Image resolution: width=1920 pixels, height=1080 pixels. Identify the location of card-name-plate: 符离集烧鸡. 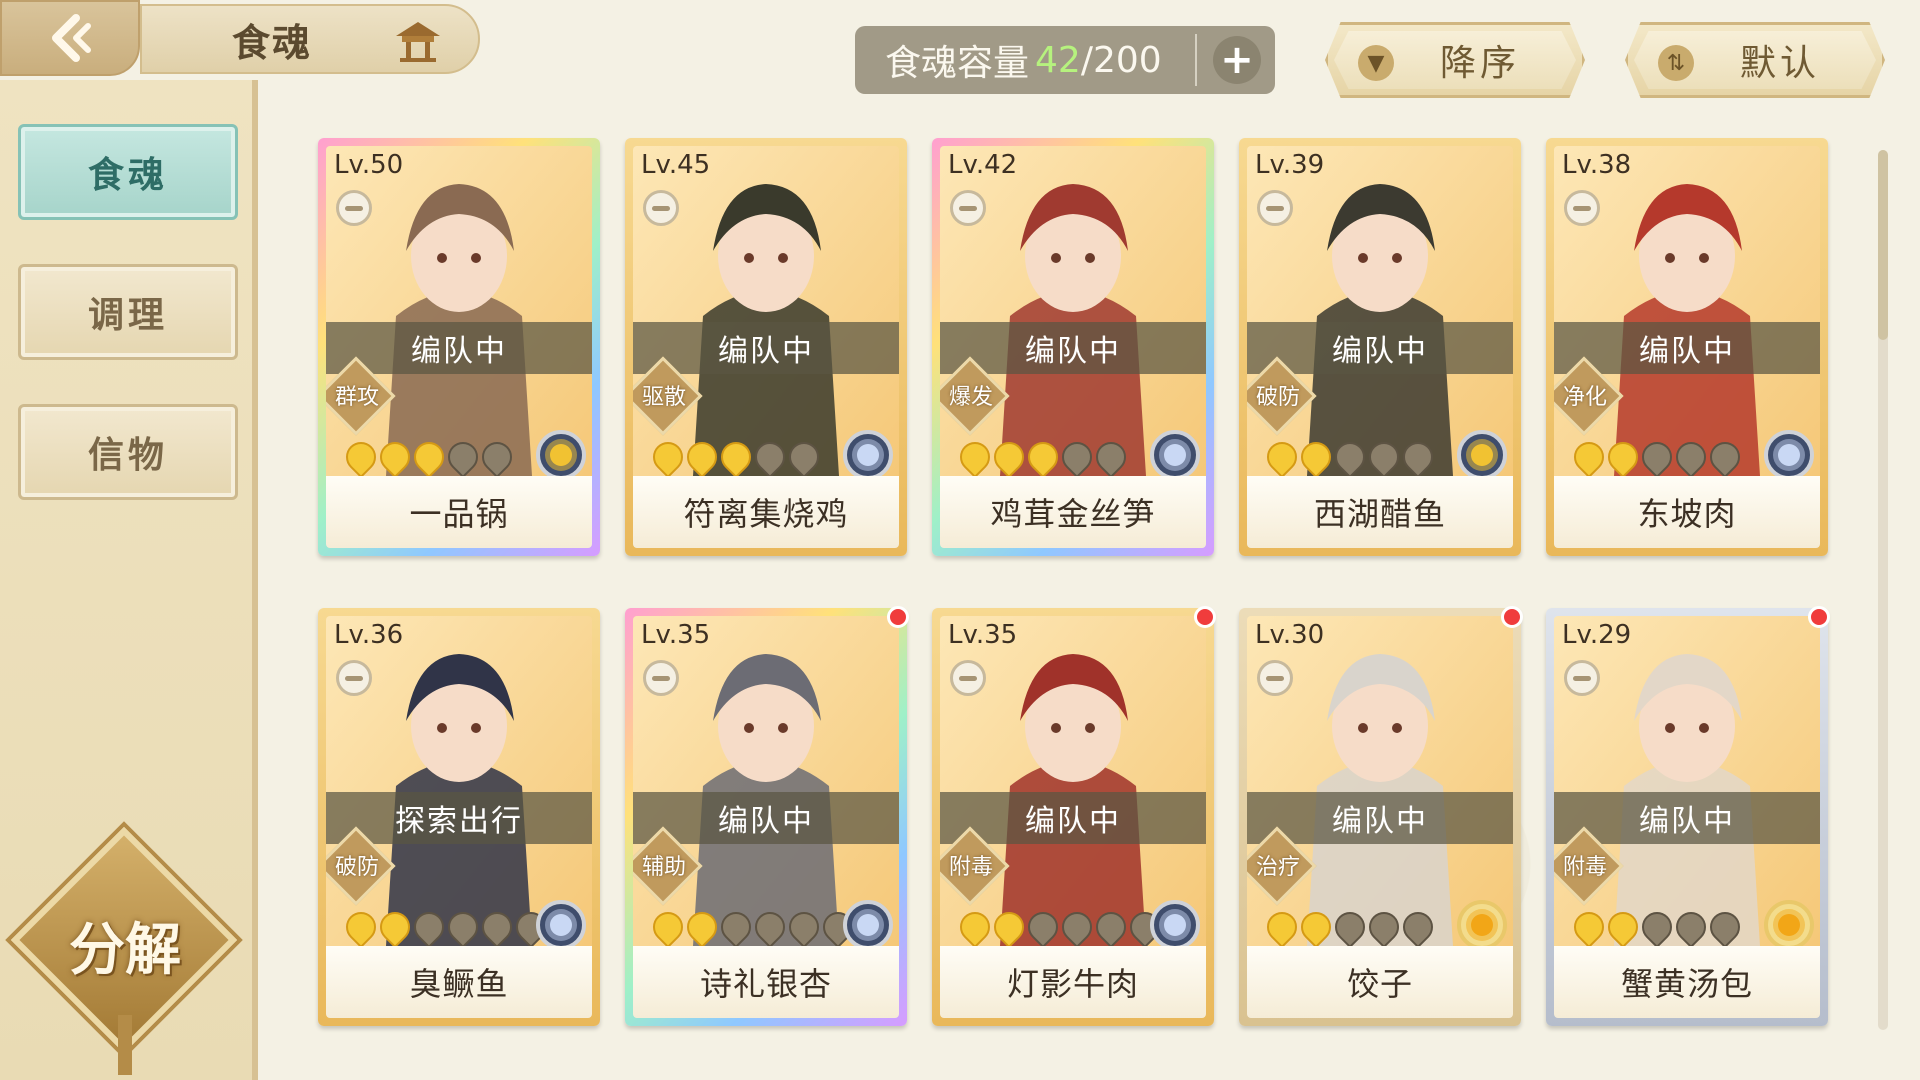
(766, 512).